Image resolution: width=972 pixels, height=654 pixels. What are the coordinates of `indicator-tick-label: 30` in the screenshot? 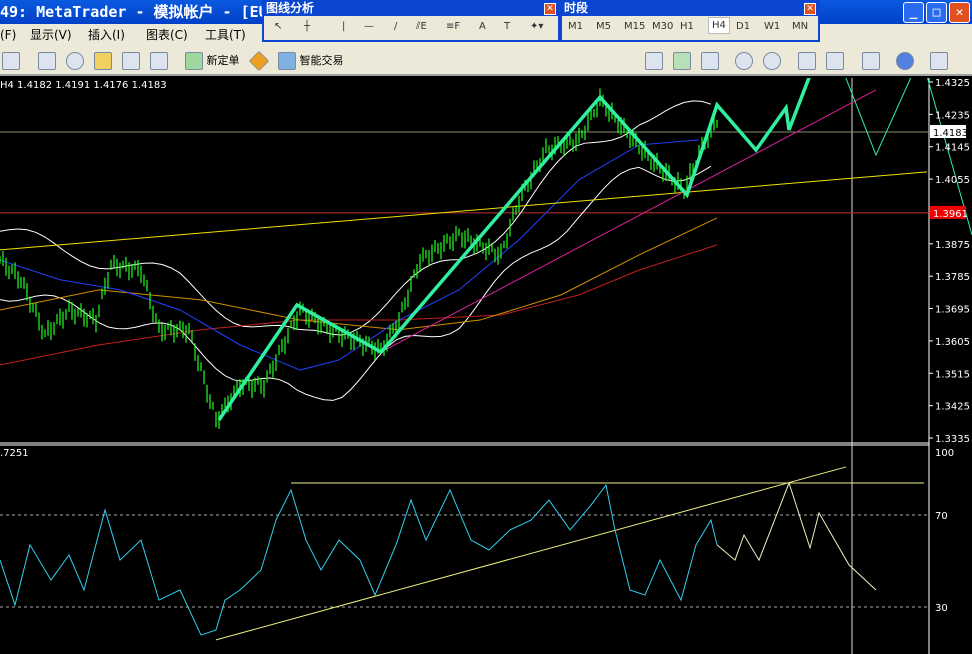 It's located at (941, 608).